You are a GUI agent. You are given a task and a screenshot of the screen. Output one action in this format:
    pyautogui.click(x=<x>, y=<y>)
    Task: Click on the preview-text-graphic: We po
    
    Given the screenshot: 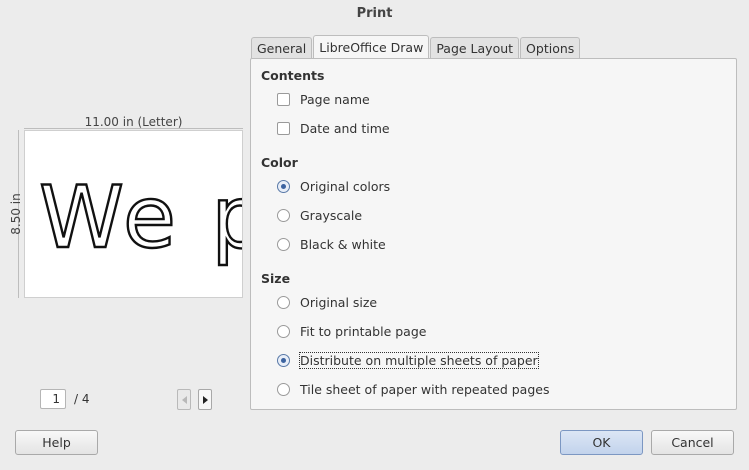 What is the action you would take?
    pyautogui.click(x=140, y=218)
    